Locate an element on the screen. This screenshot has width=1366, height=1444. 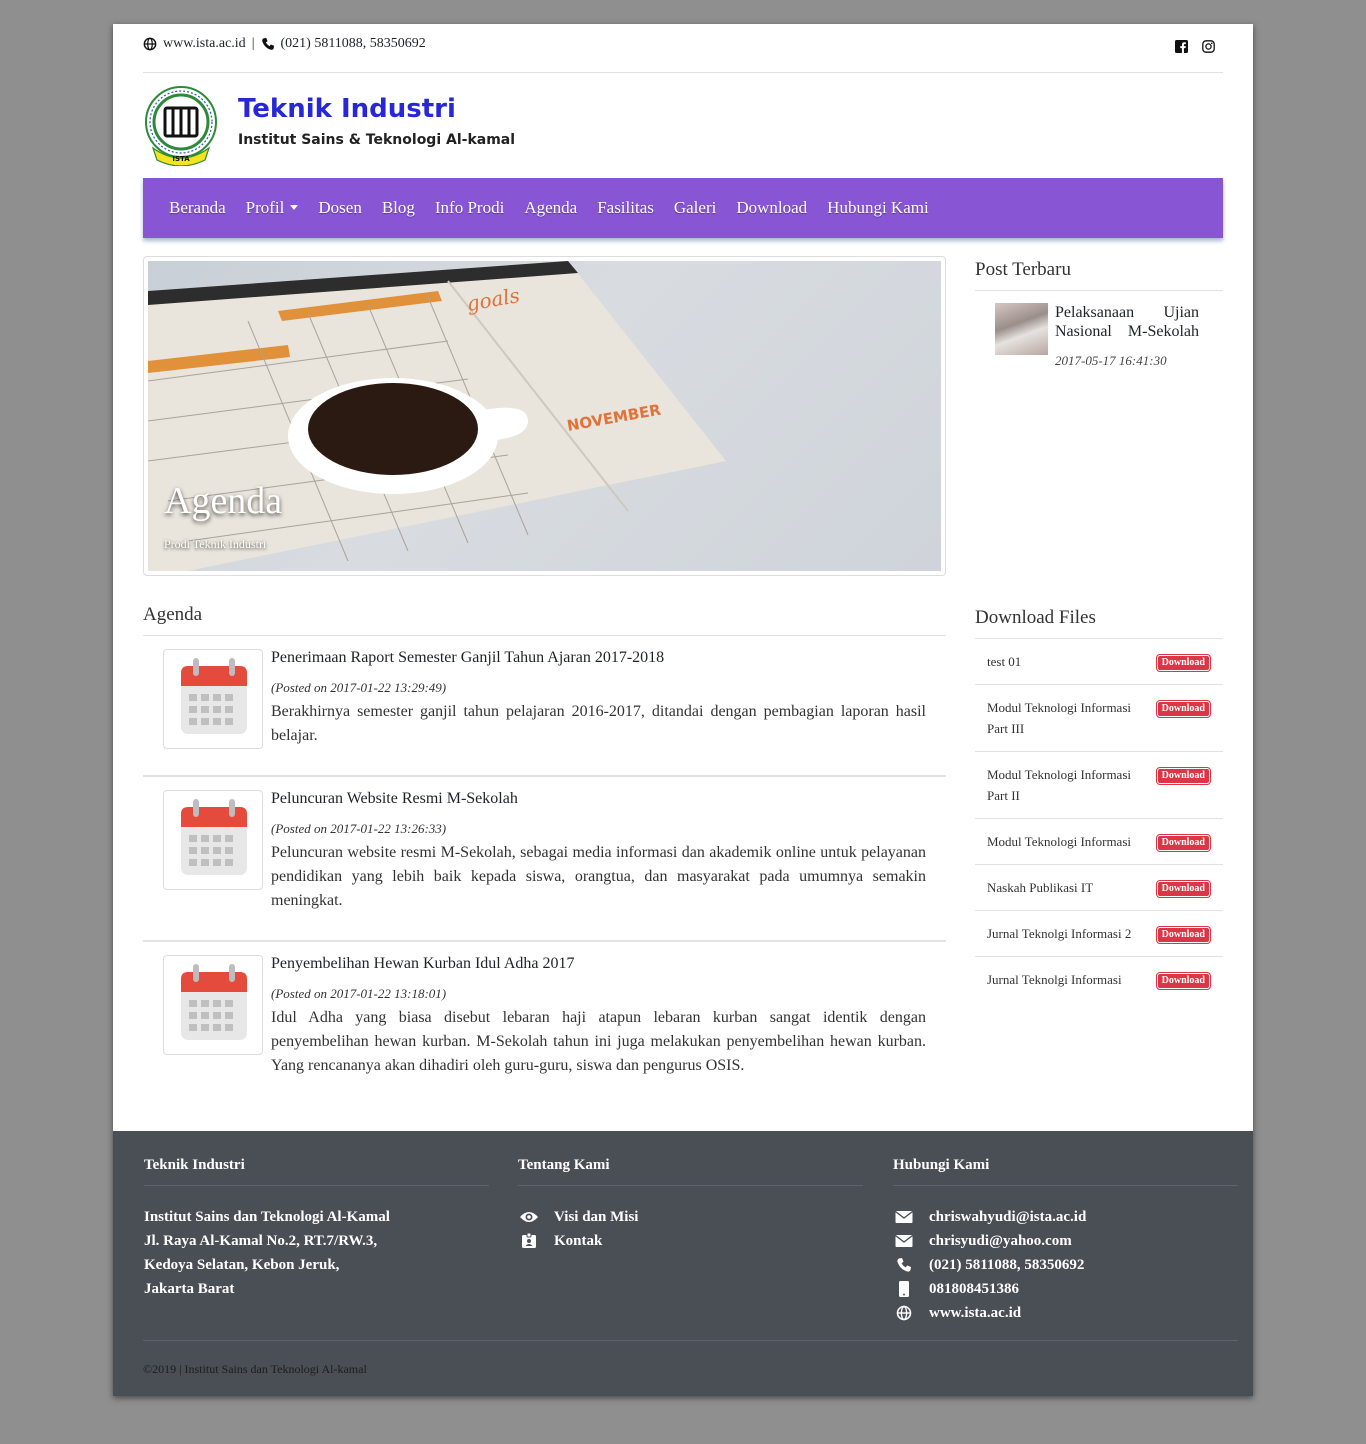
email-link: chrisyudi@yahoo.com is located at coordinates (1000, 1241).